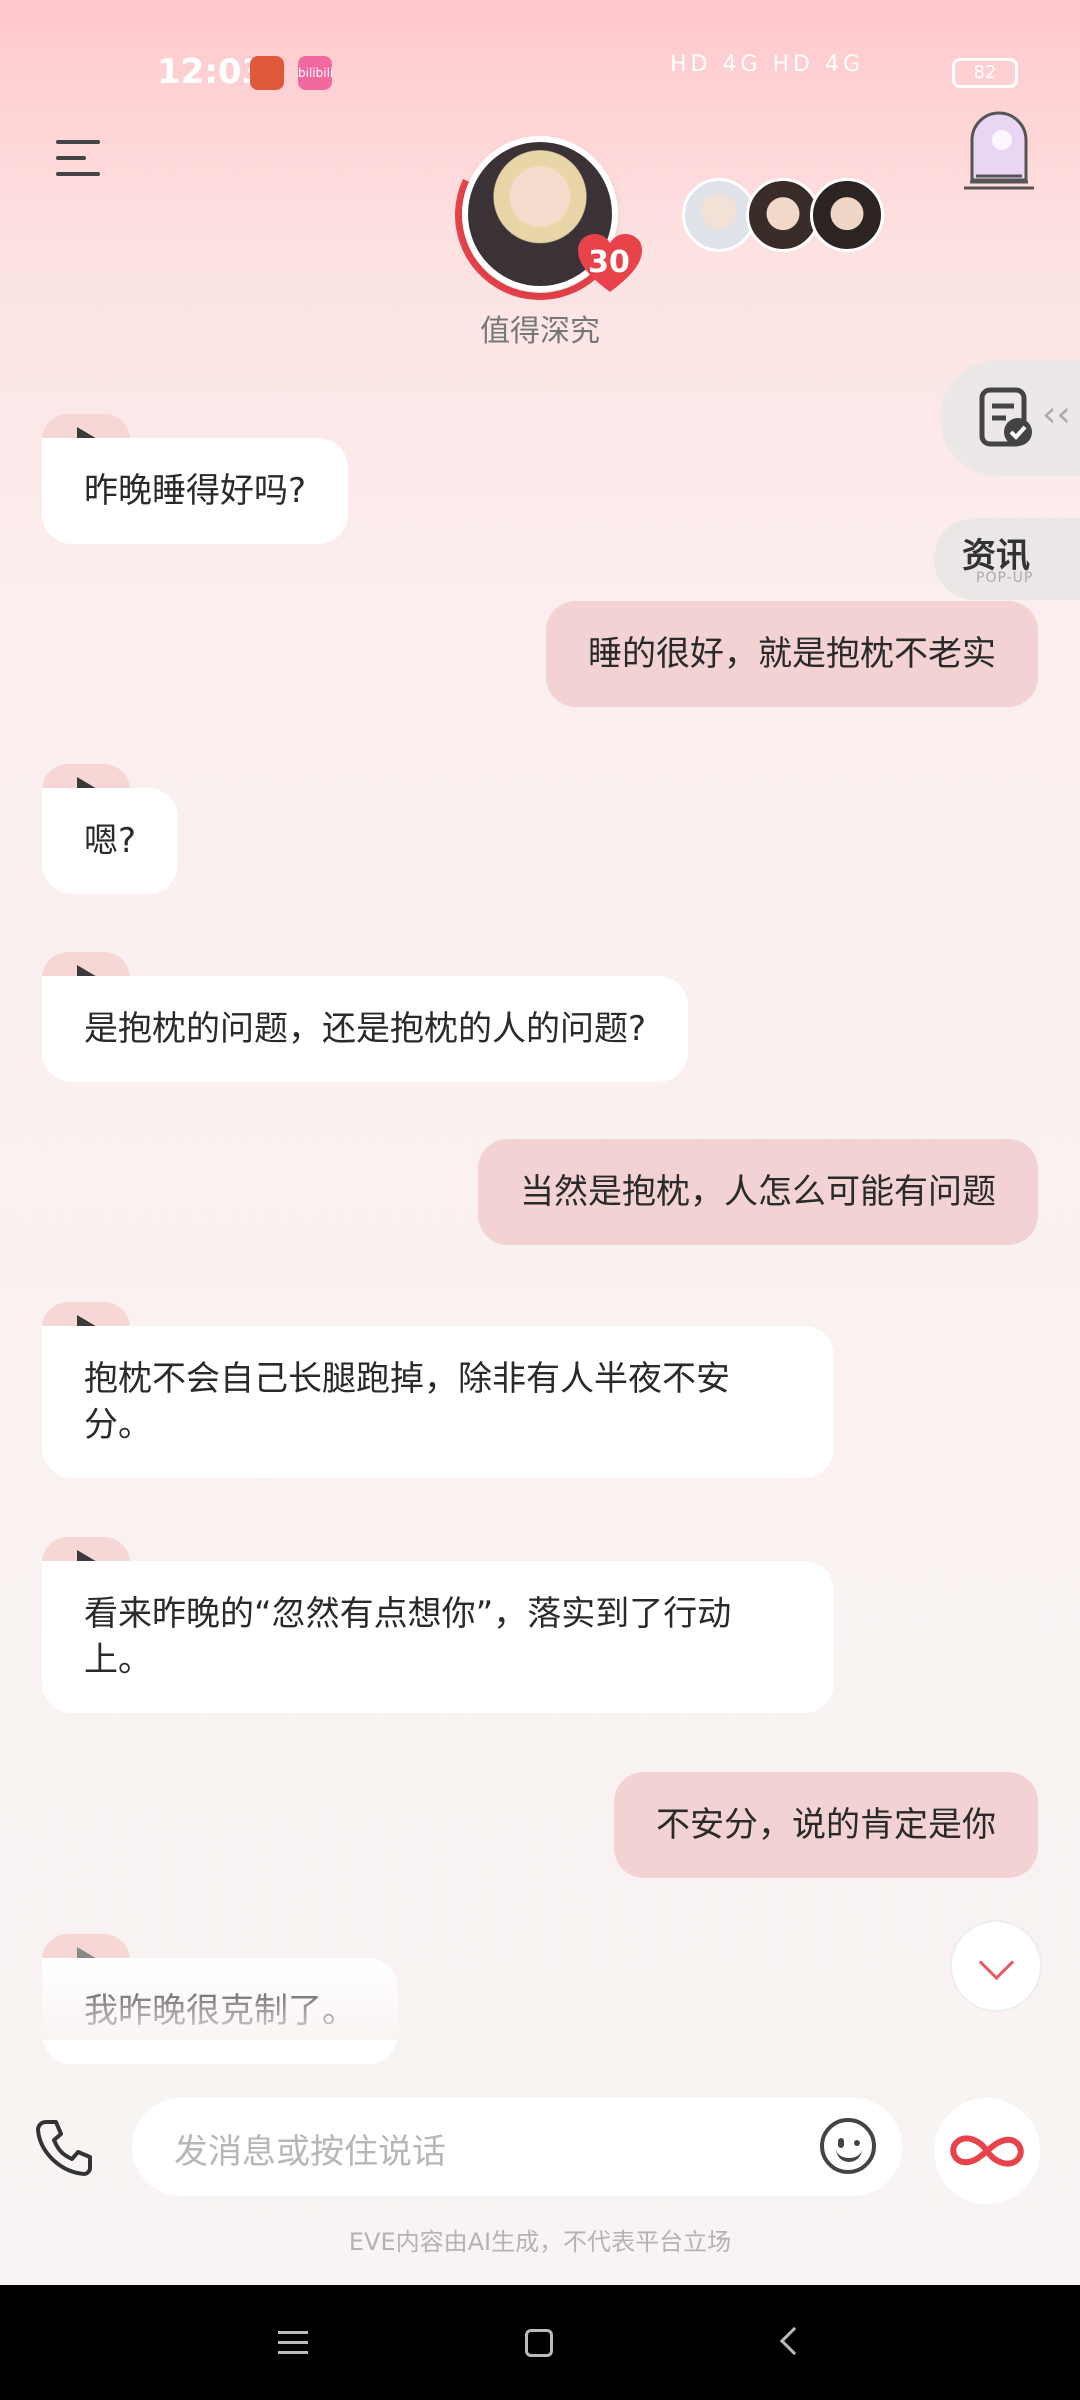 The width and height of the screenshot is (1080, 2400). Describe the element at coordinates (848, 2146) in the screenshot. I see `emoji-icon` at that location.